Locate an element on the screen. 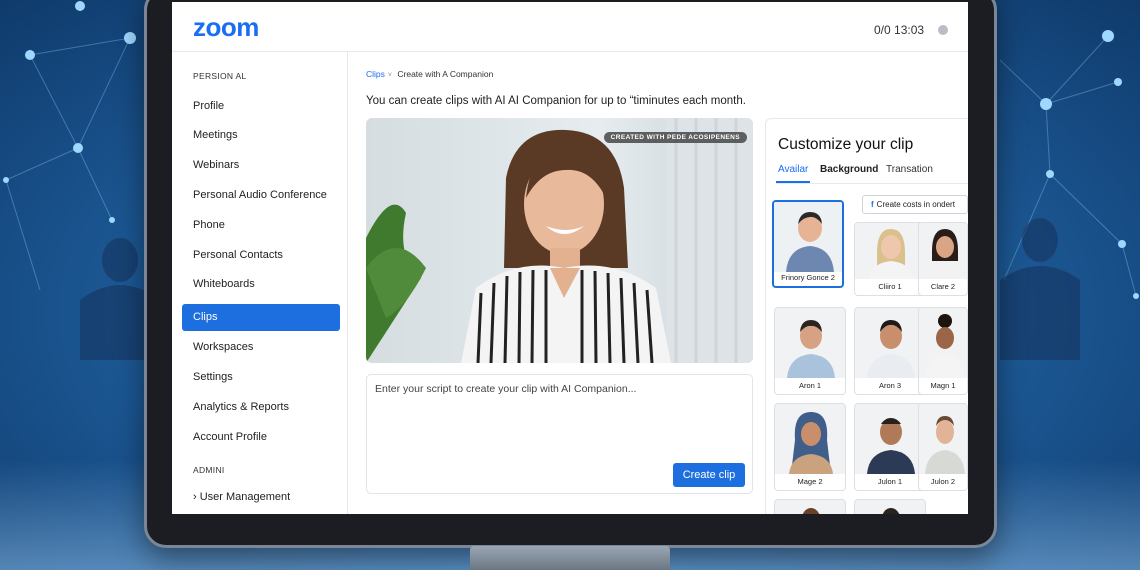  tab-divider is located at coordinates (872, 183).